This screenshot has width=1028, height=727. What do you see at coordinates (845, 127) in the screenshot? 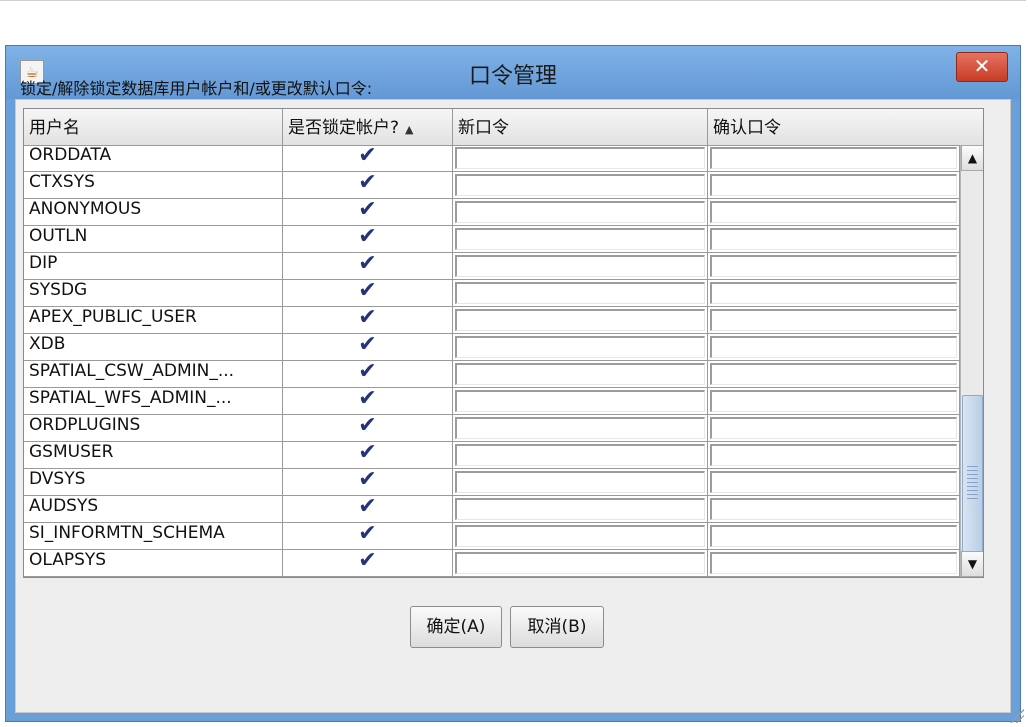
I see `column-header-confirm-password: 确认口令` at bounding box center [845, 127].